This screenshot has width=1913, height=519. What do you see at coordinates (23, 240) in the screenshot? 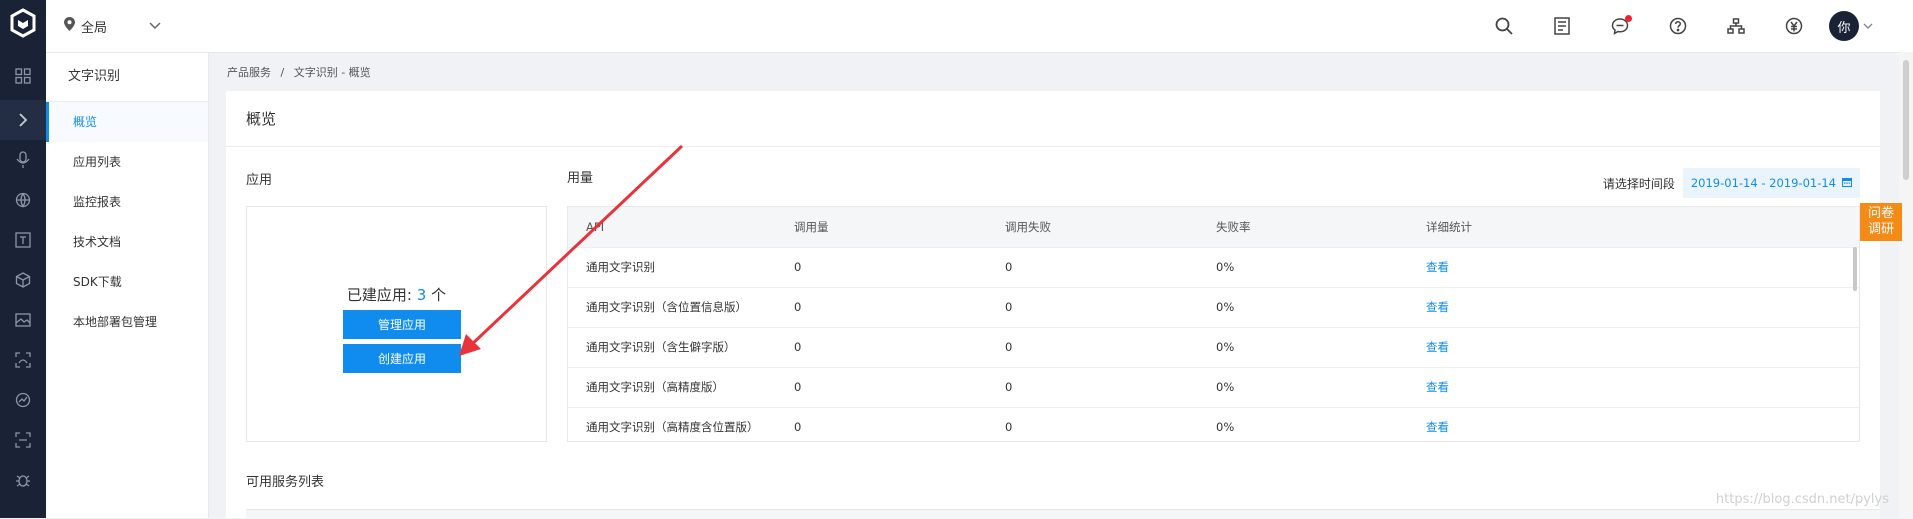
I see `text-icon` at bounding box center [23, 240].